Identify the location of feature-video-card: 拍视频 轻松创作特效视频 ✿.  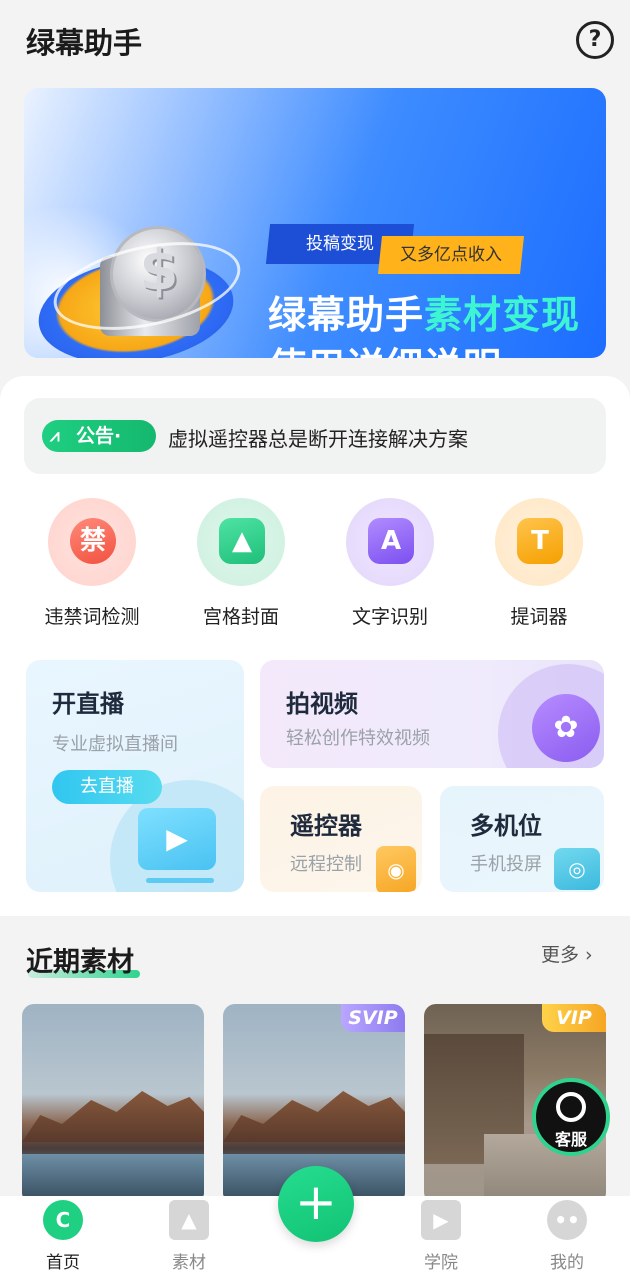
(432, 714).